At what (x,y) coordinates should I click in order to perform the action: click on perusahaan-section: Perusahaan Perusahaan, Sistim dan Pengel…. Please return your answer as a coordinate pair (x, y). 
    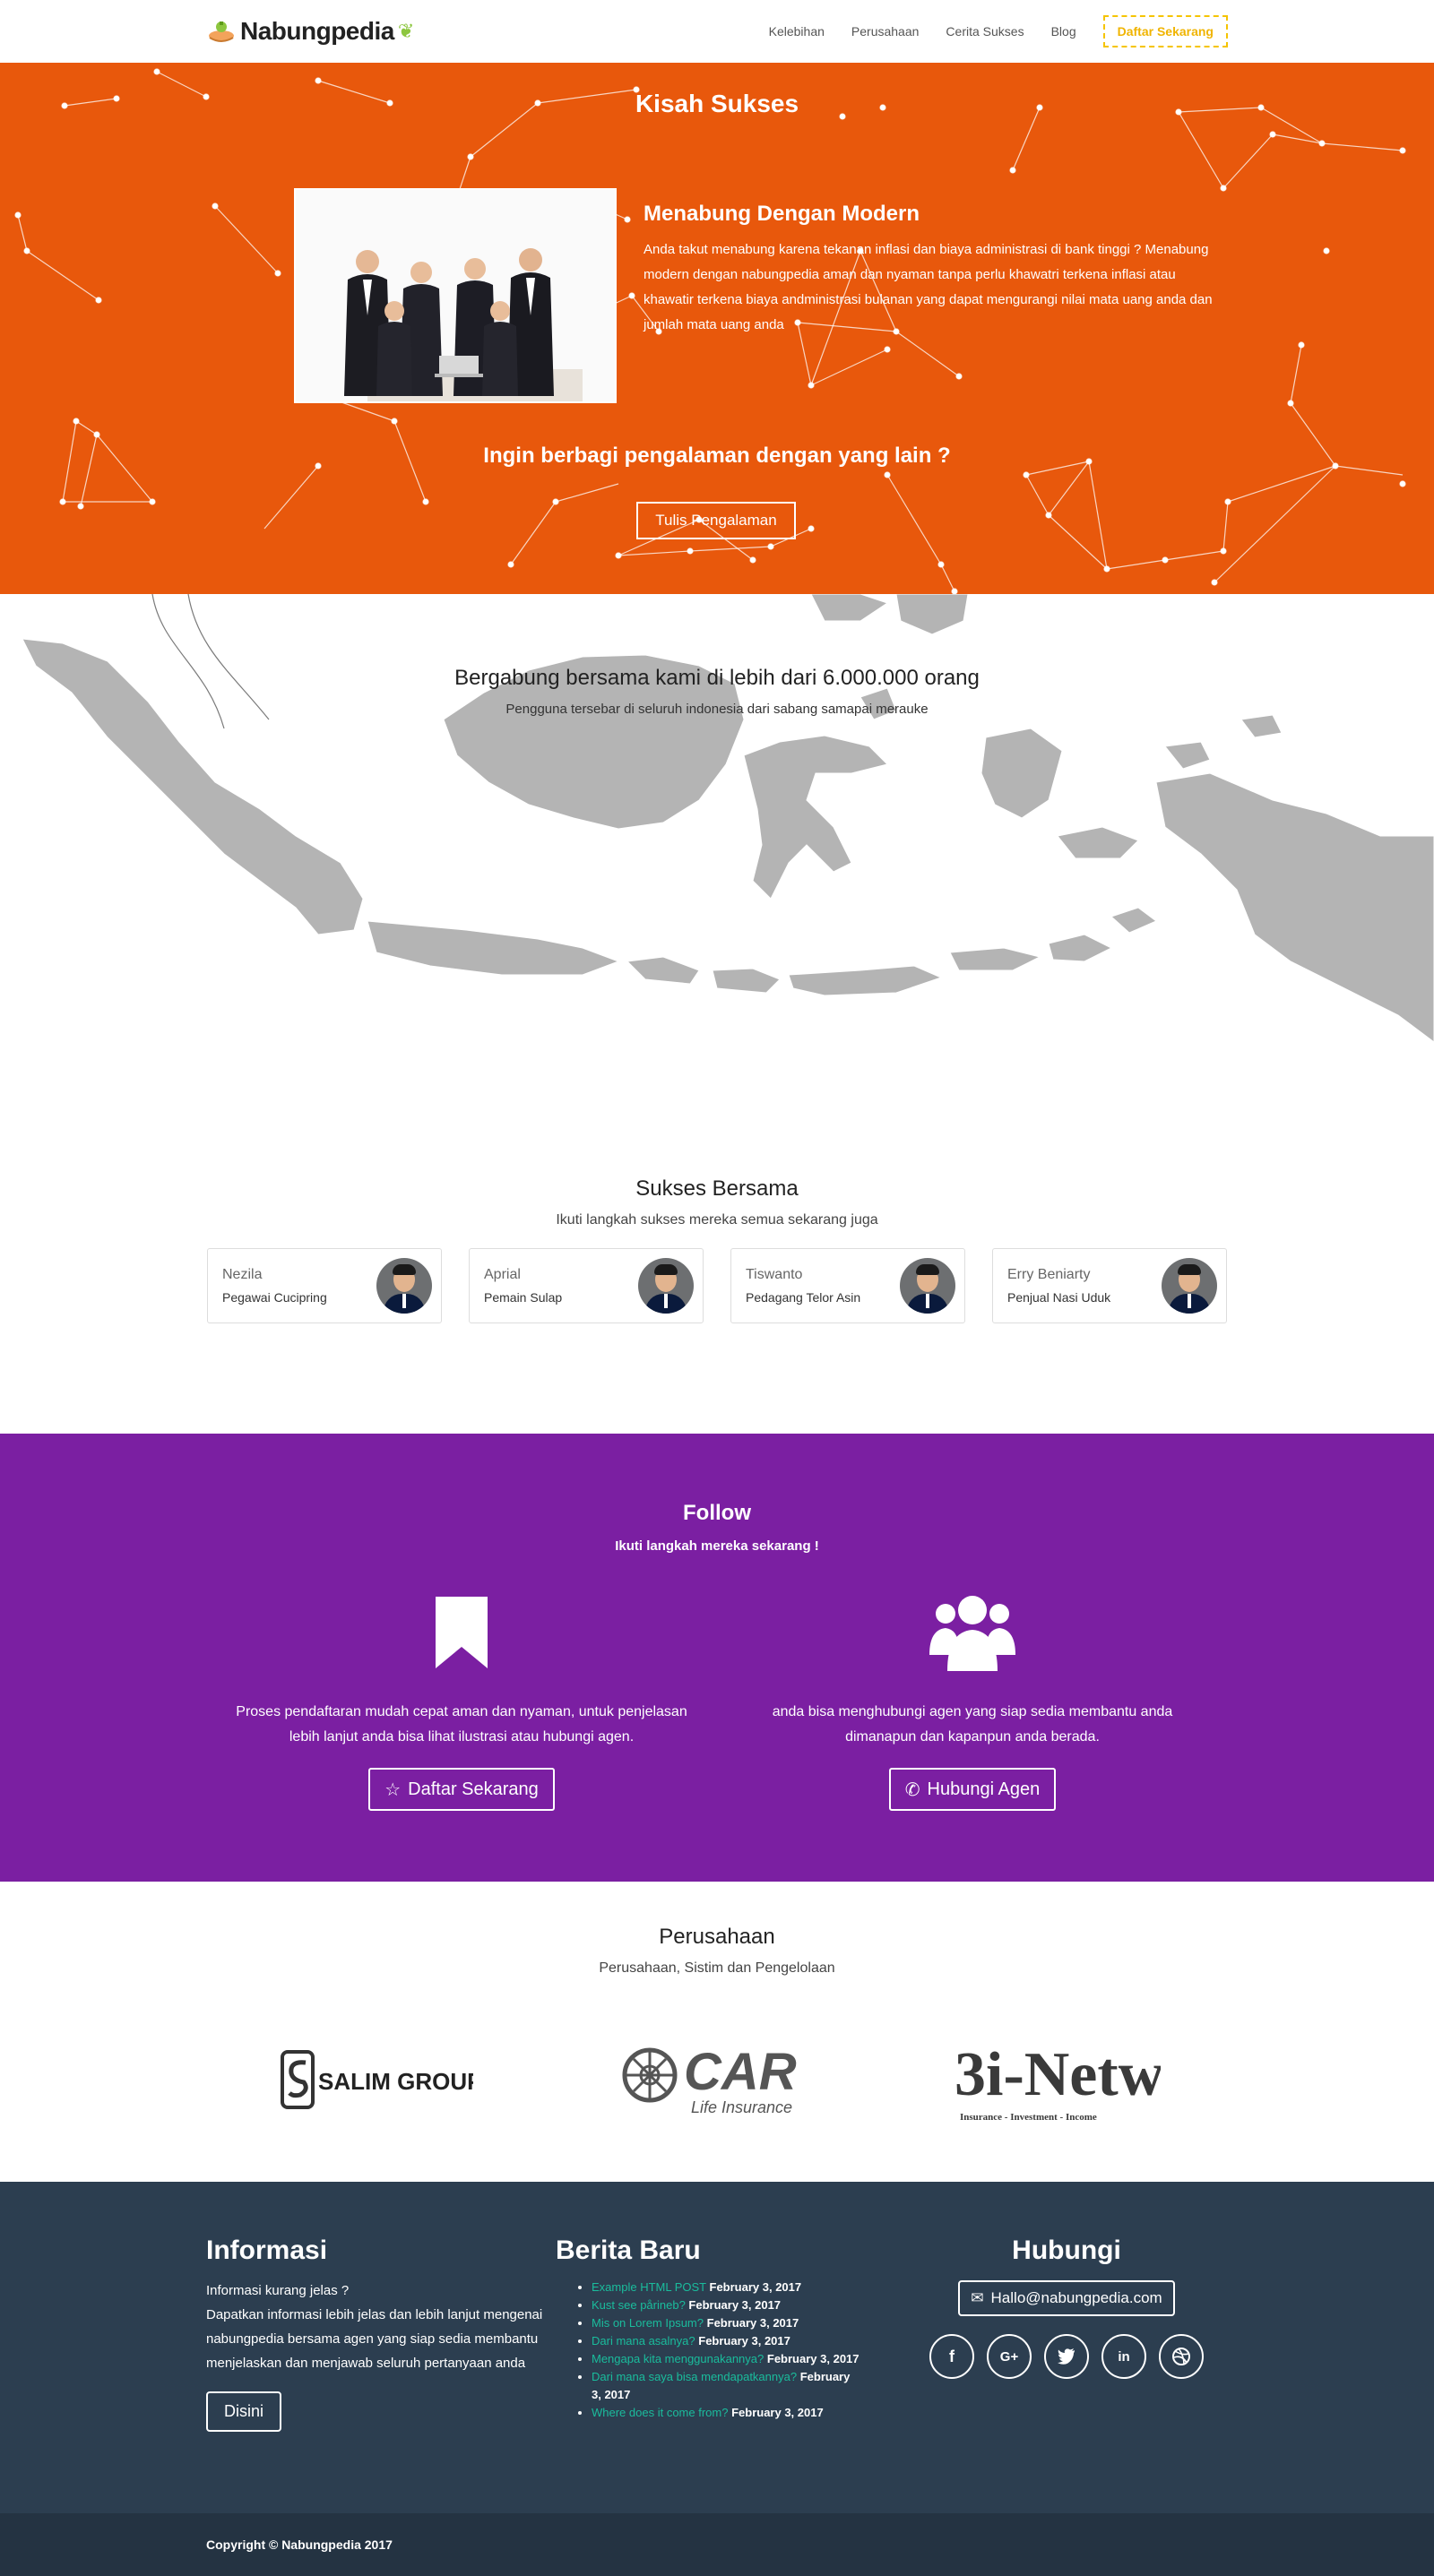
    Looking at the image, I should click on (717, 2032).